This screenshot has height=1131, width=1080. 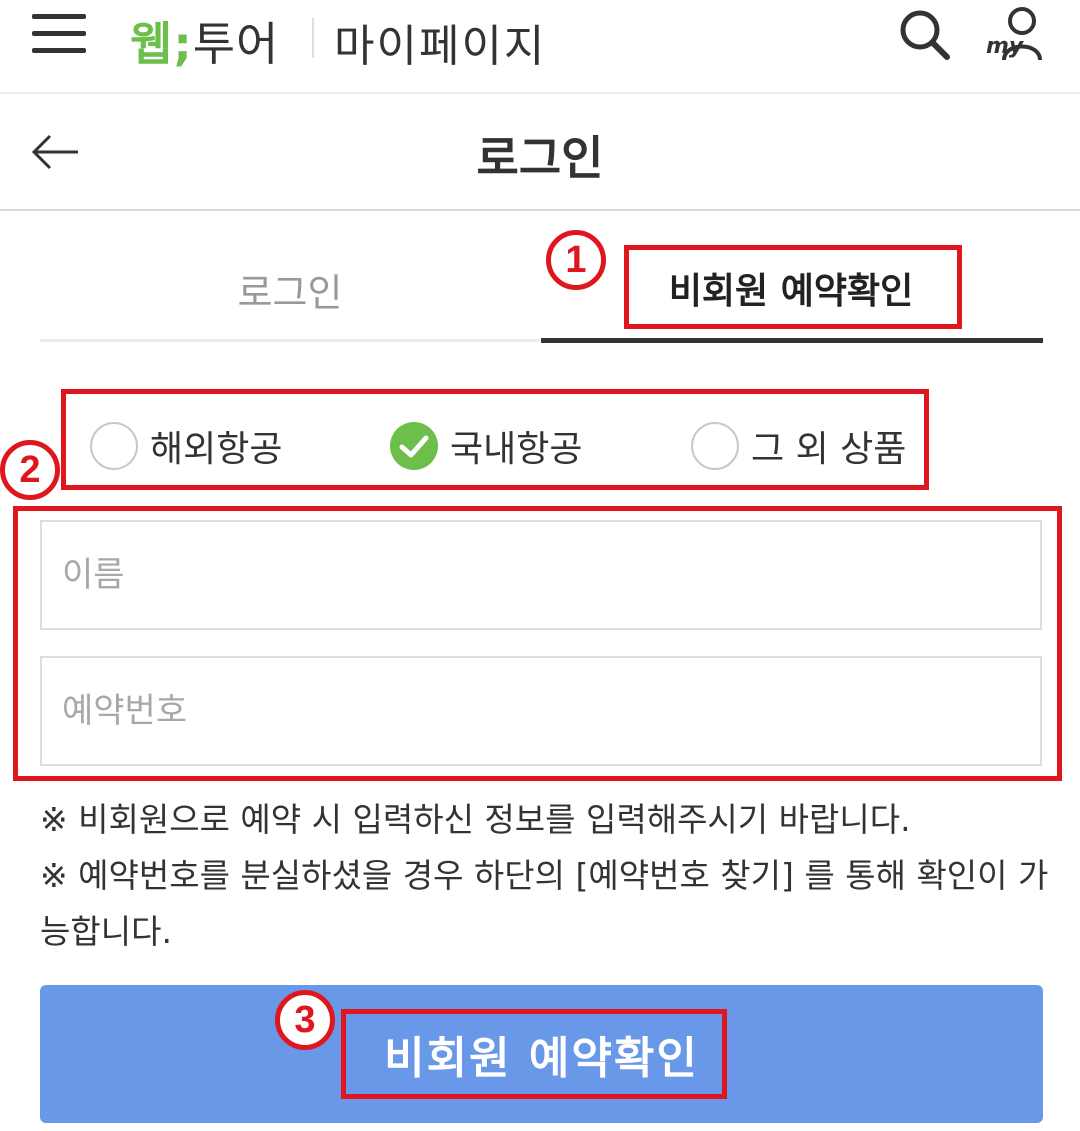 What do you see at coordinates (59, 34) in the screenshot?
I see `menu-icon` at bounding box center [59, 34].